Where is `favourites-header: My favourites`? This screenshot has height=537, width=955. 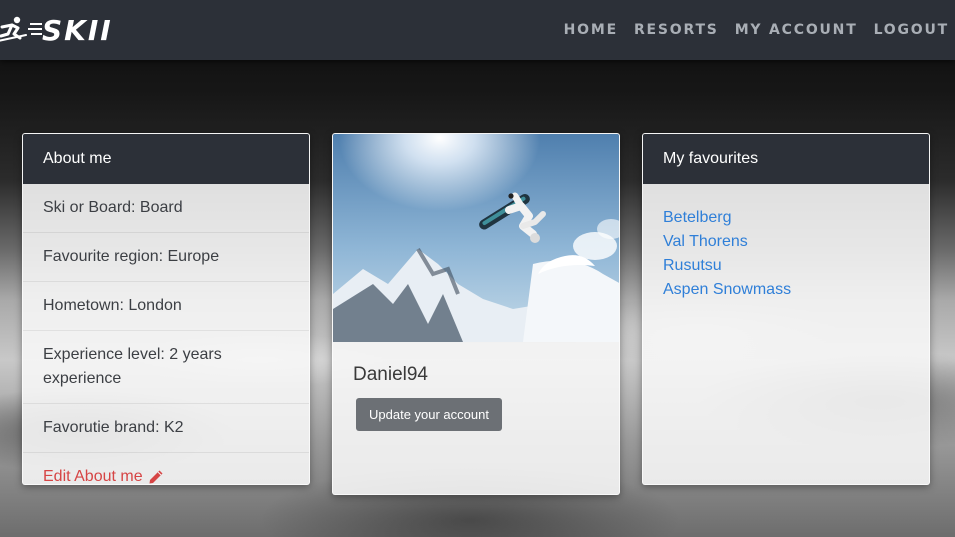
favourites-header: My favourites is located at coordinates (786, 159).